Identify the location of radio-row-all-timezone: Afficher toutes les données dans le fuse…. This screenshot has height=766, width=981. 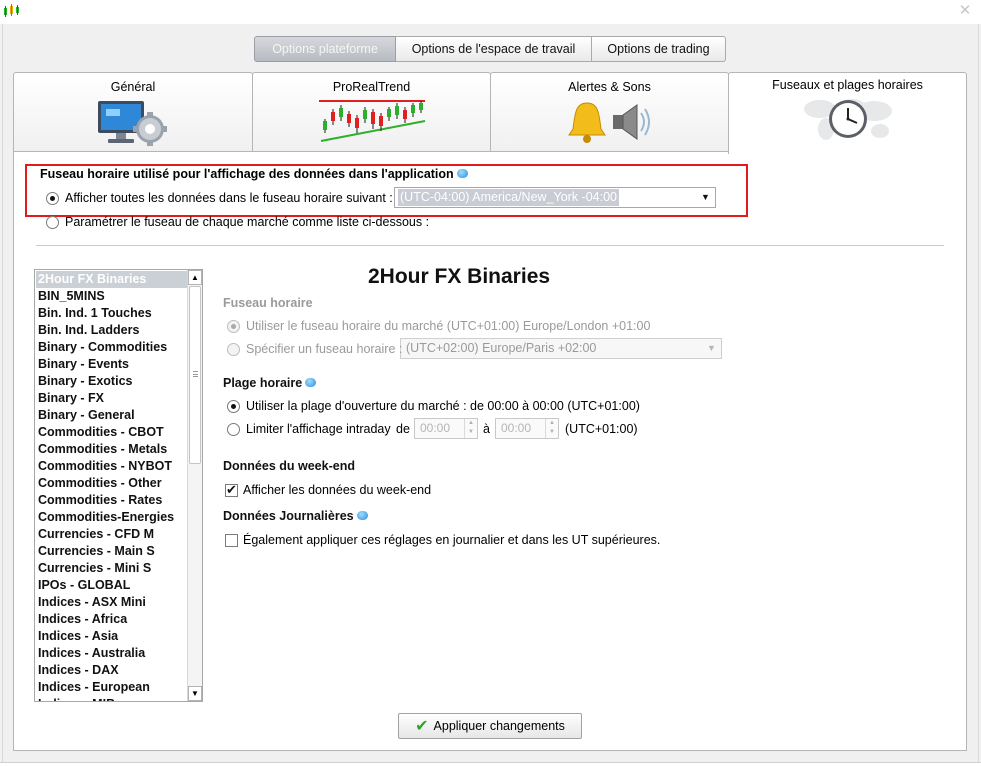
(219, 198).